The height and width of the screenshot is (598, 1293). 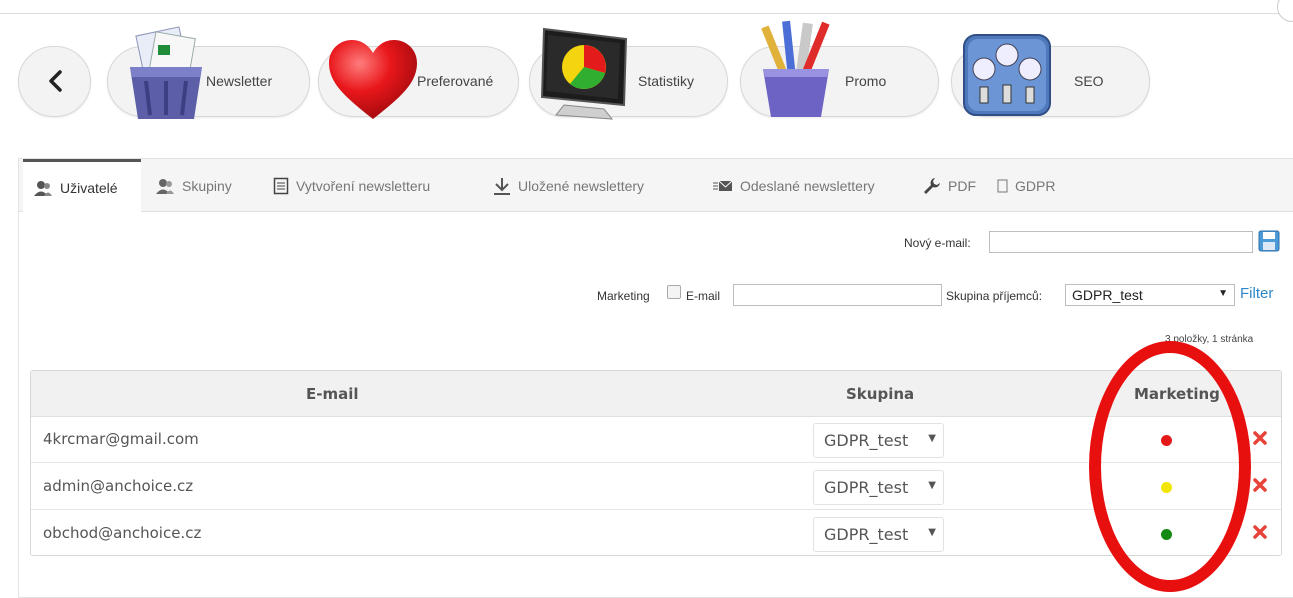 What do you see at coordinates (121, 439) in the screenshot?
I see `row-email: 4krcmar@gmail.com` at bounding box center [121, 439].